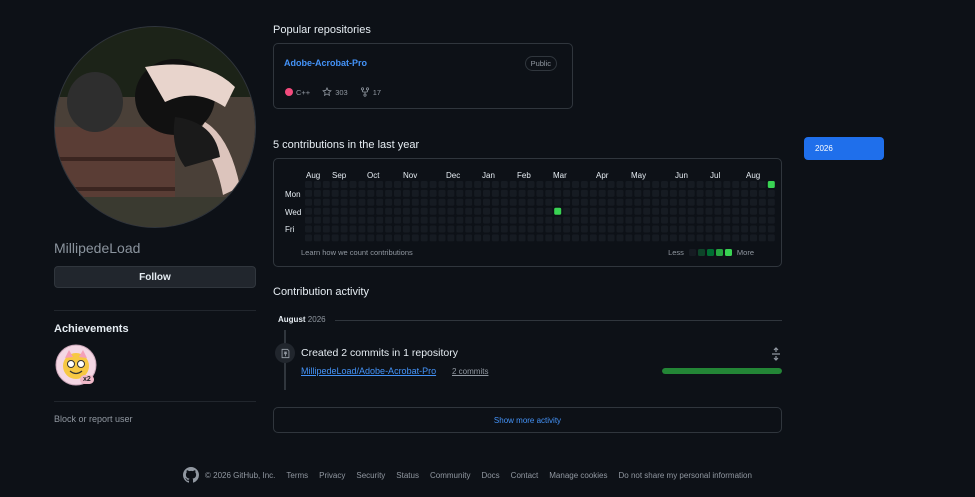 This screenshot has height=497, width=975. What do you see at coordinates (450, 475) in the screenshot?
I see `footer-link-community: Community` at bounding box center [450, 475].